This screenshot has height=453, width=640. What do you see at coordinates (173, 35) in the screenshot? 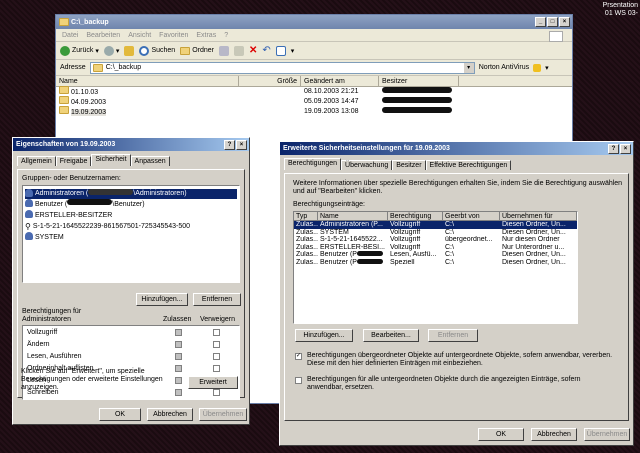
I see `menu-favorites: Favoriten` at bounding box center [173, 35].